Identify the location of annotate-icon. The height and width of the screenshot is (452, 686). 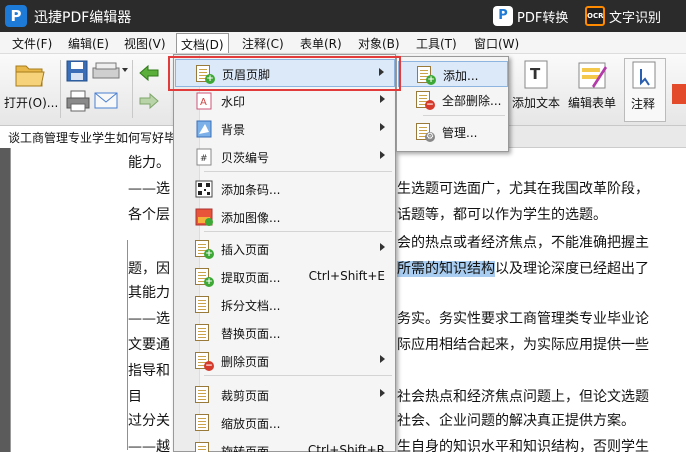
(644, 75).